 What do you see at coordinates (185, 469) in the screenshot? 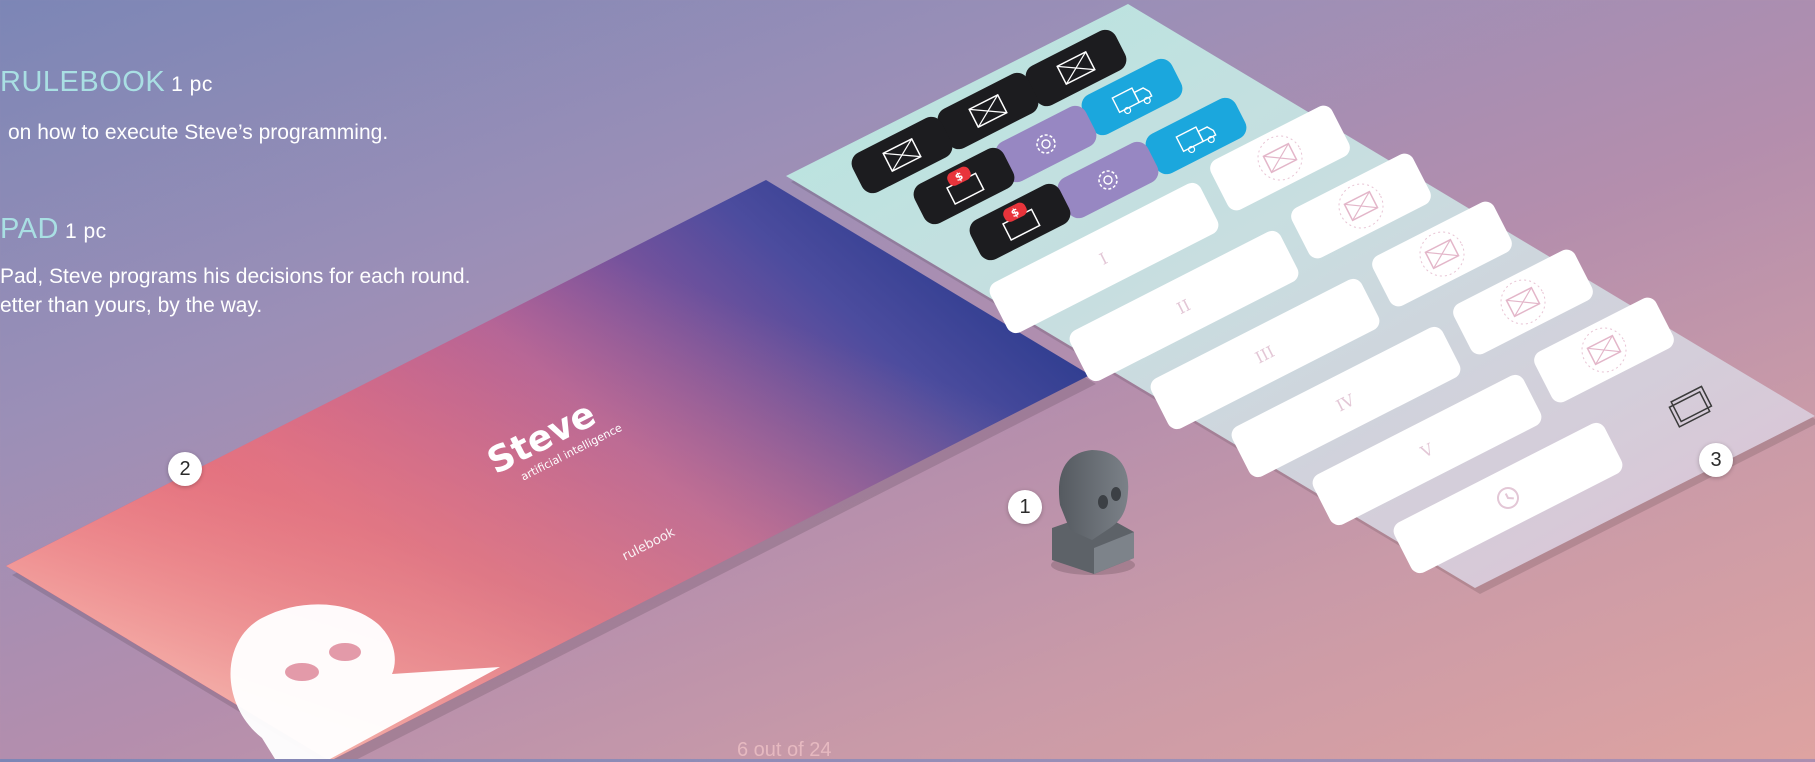
I see `callout-rulebook: 2` at bounding box center [185, 469].